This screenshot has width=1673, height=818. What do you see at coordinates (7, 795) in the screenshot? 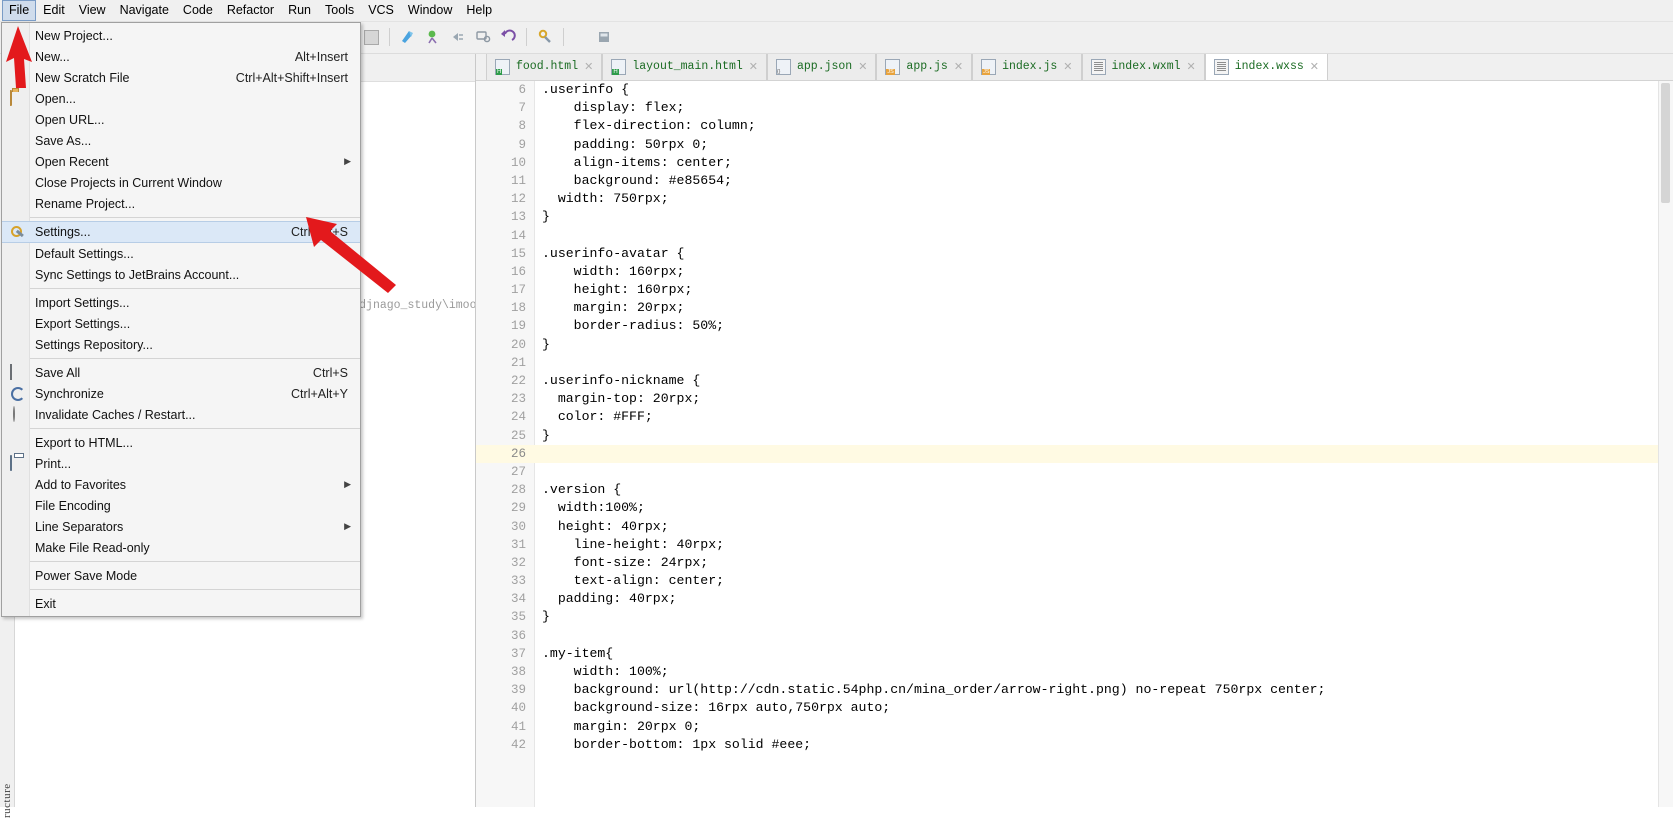
I see `structure-stripe-label: ructure` at bounding box center [7, 795].